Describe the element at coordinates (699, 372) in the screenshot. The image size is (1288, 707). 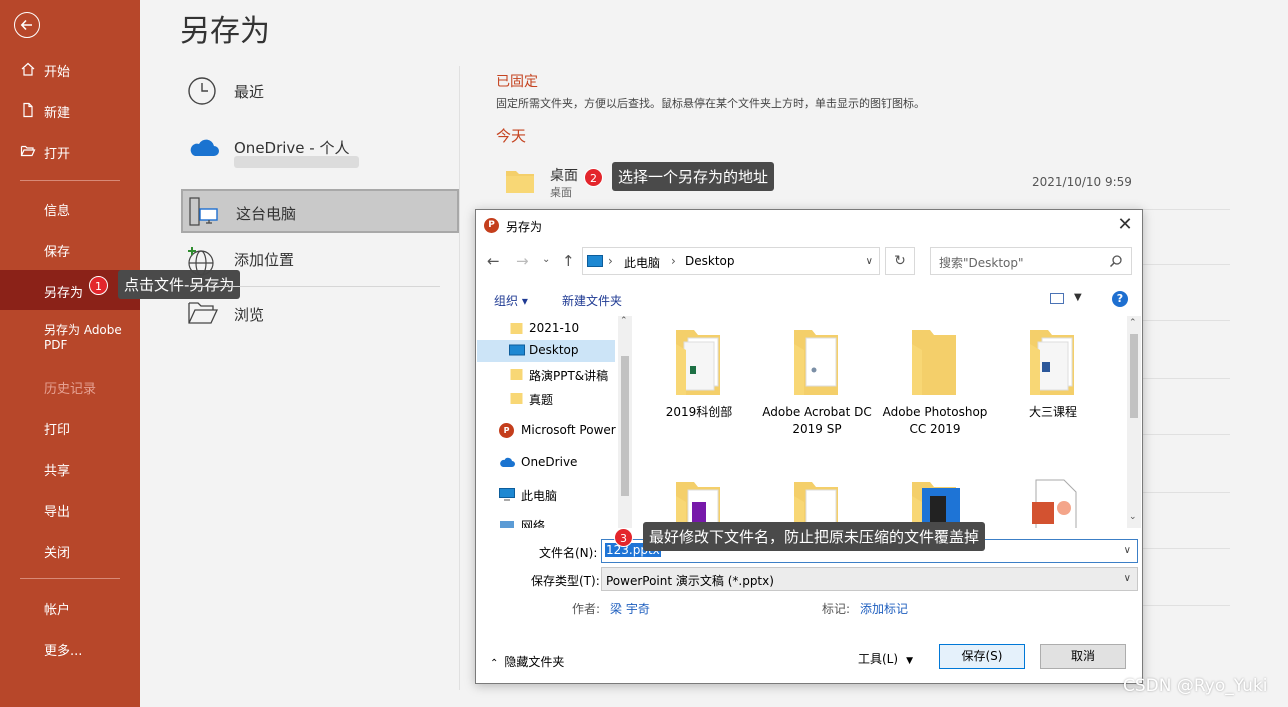
I see `file-folder-item: 2019科创部` at that location.